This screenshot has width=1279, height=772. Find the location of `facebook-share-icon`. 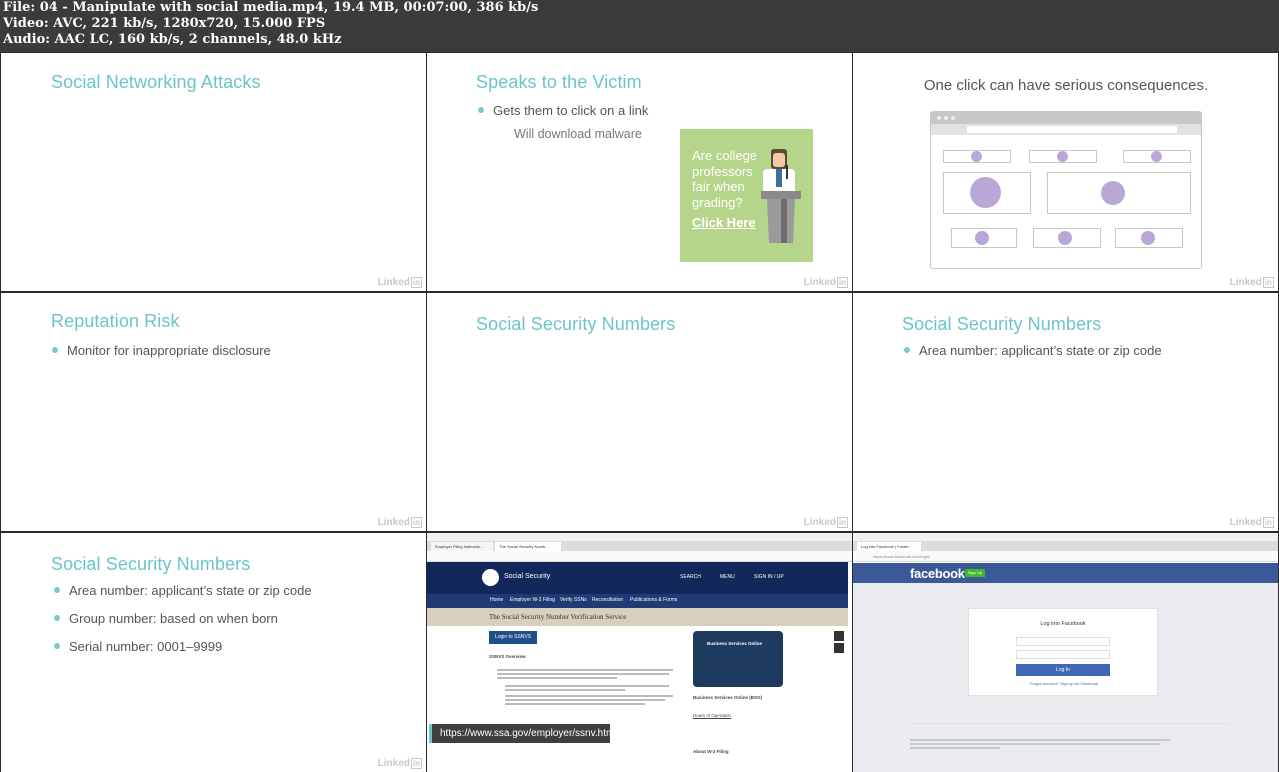

facebook-share-icon is located at coordinates (839, 648).